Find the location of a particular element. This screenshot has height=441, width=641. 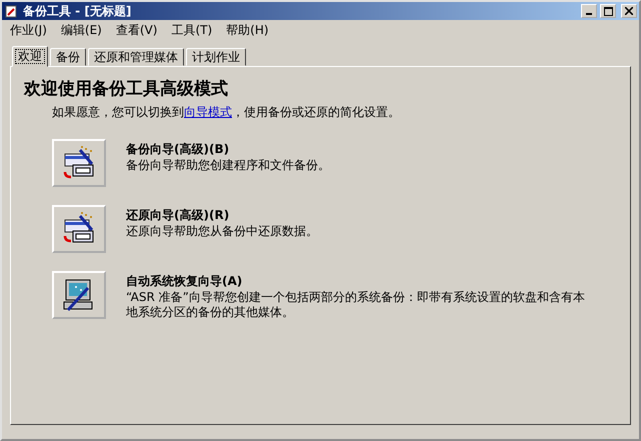

tab: 还原和管理媒体 is located at coordinates (136, 57).